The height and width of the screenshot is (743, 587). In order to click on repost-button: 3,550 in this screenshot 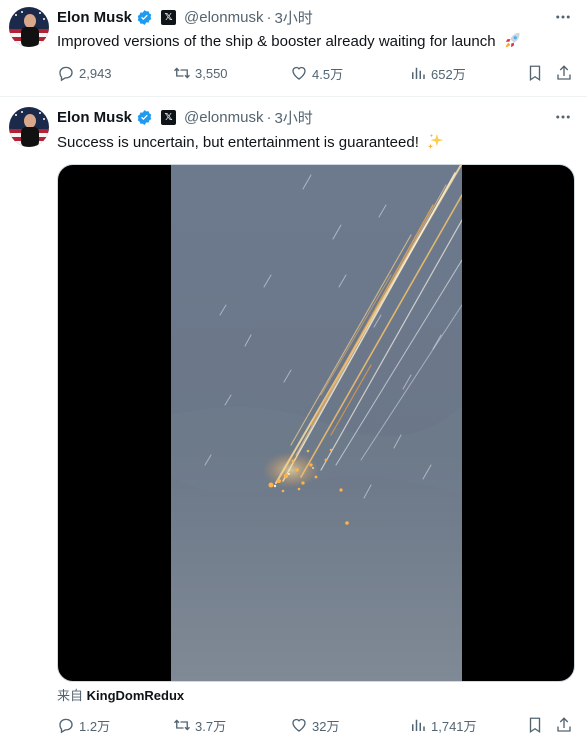, I will do `click(200, 73)`.